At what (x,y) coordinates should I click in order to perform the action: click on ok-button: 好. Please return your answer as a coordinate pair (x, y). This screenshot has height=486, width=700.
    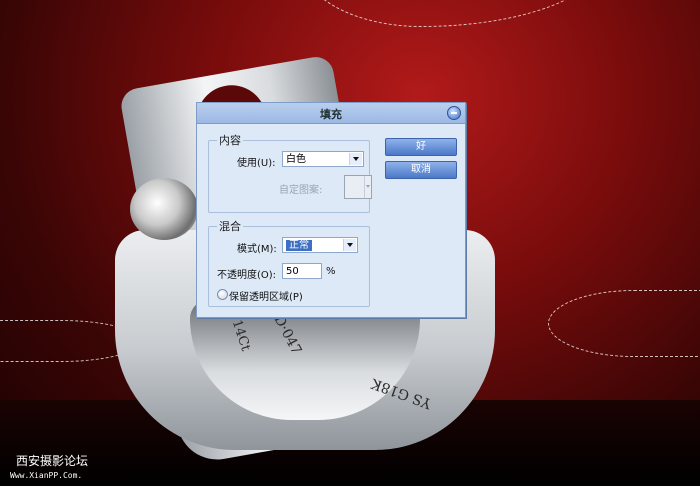
    Looking at the image, I should click on (421, 147).